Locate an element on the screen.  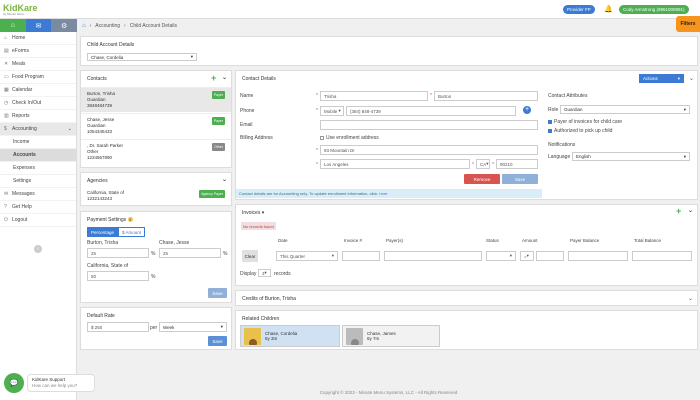
state-select: CA ▾ is located at coordinates (483, 164).